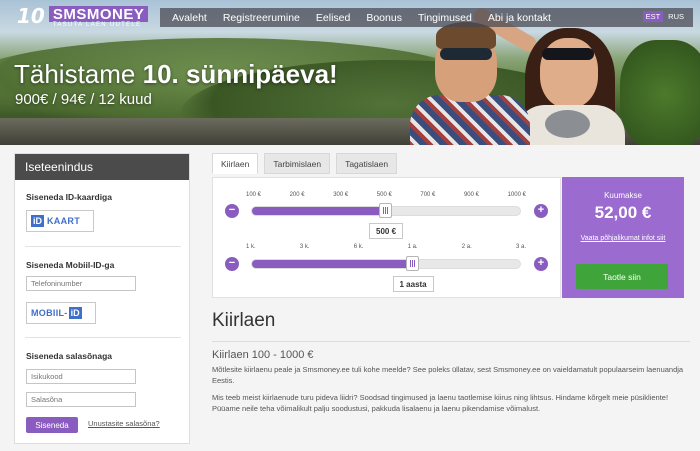 The width and height of the screenshot is (700, 451). What do you see at coordinates (297, 163) in the screenshot?
I see `tab-tarbimislaen: Tarbimislaen` at bounding box center [297, 163].